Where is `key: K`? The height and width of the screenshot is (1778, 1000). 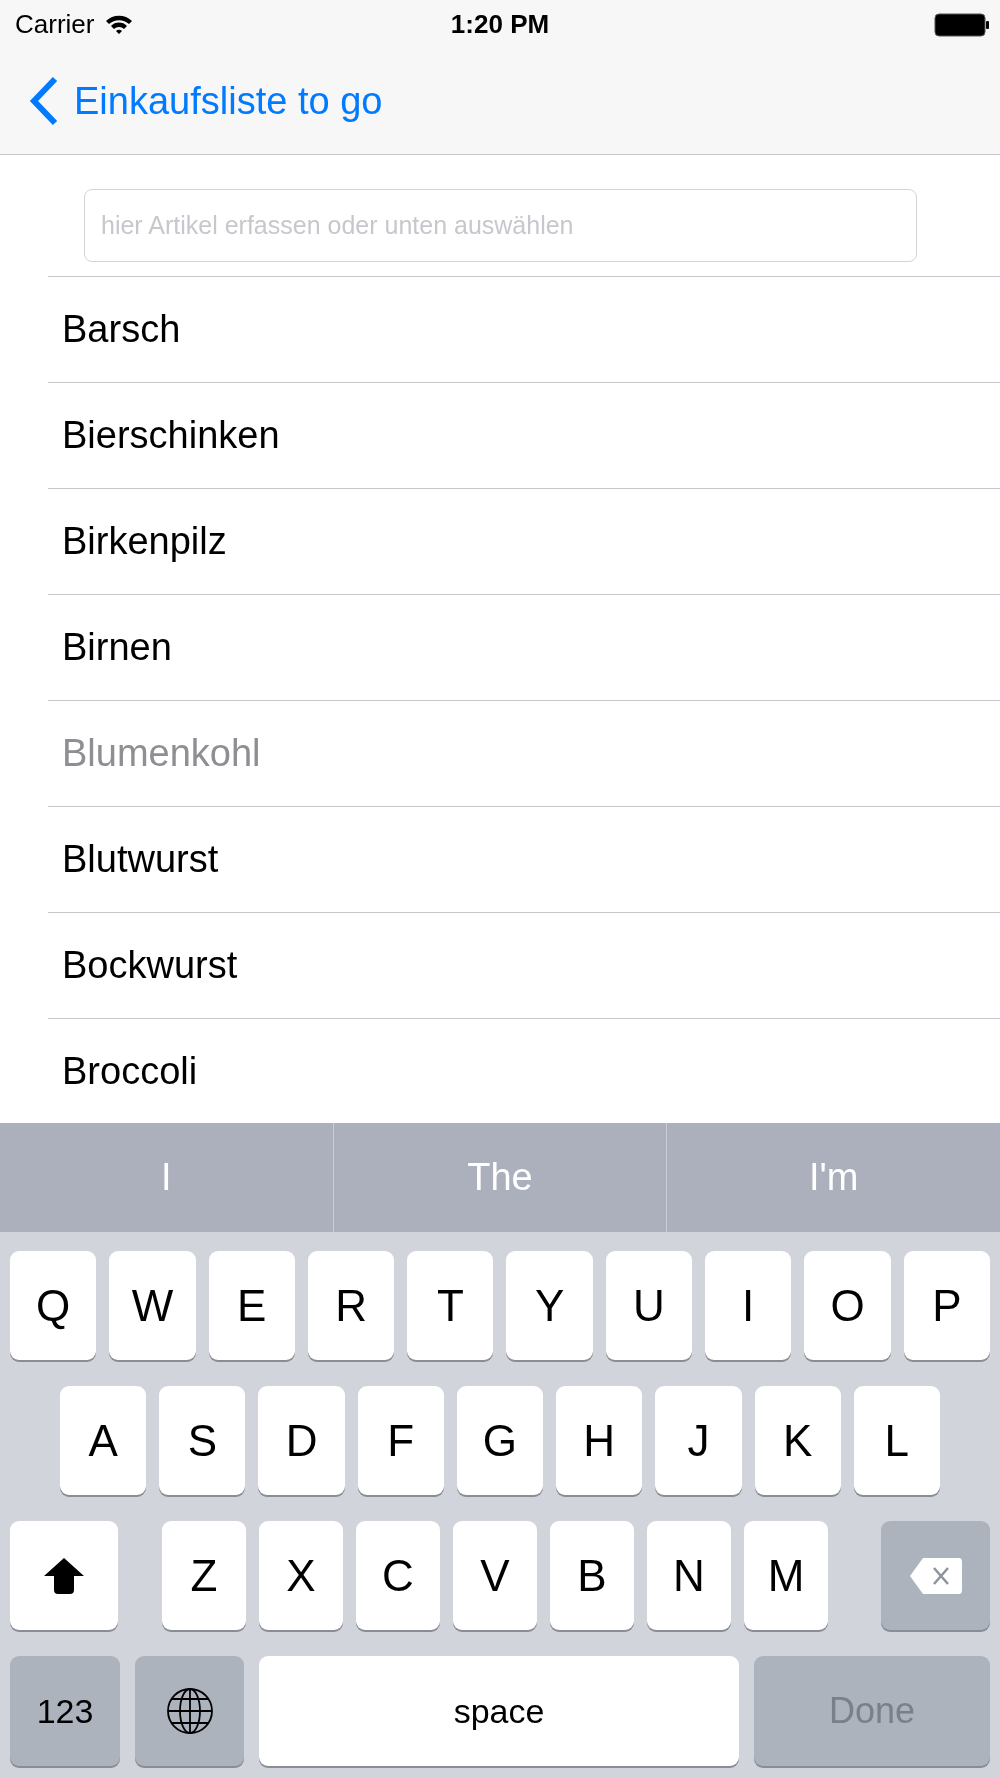 key: K is located at coordinates (797, 1440).